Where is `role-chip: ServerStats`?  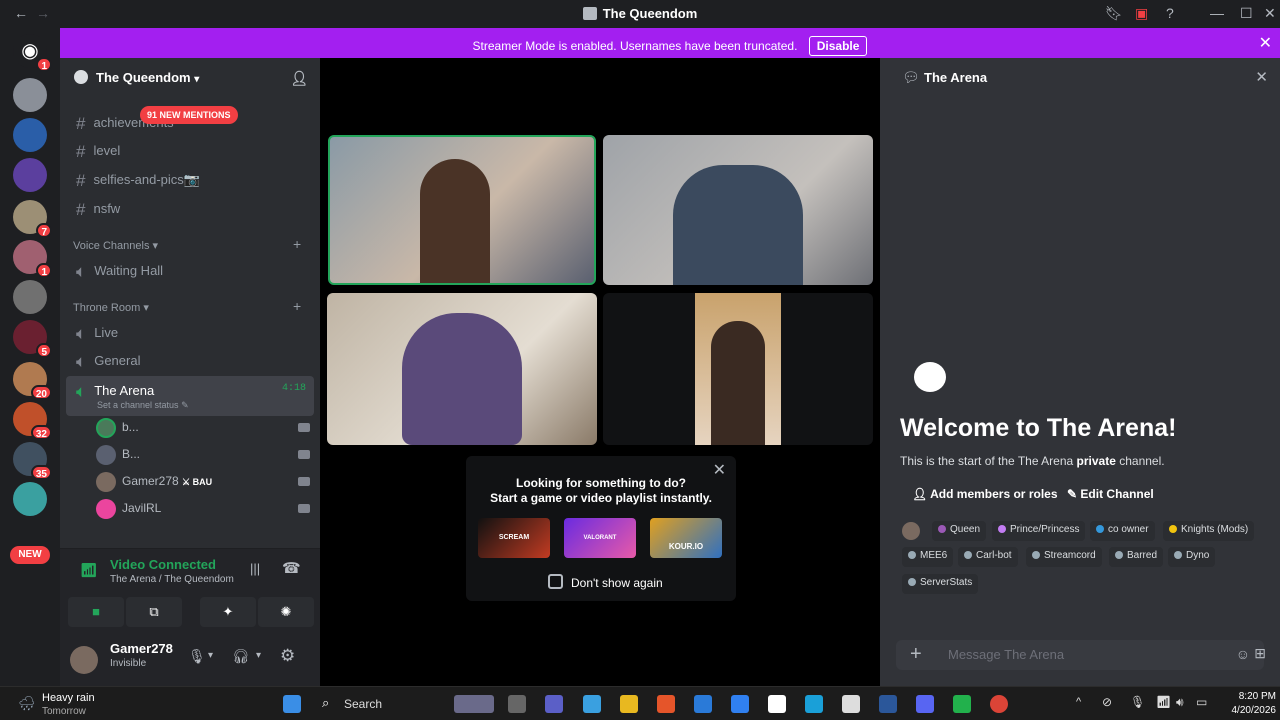
role-chip: ServerStats is located at coordinates (940, 584).